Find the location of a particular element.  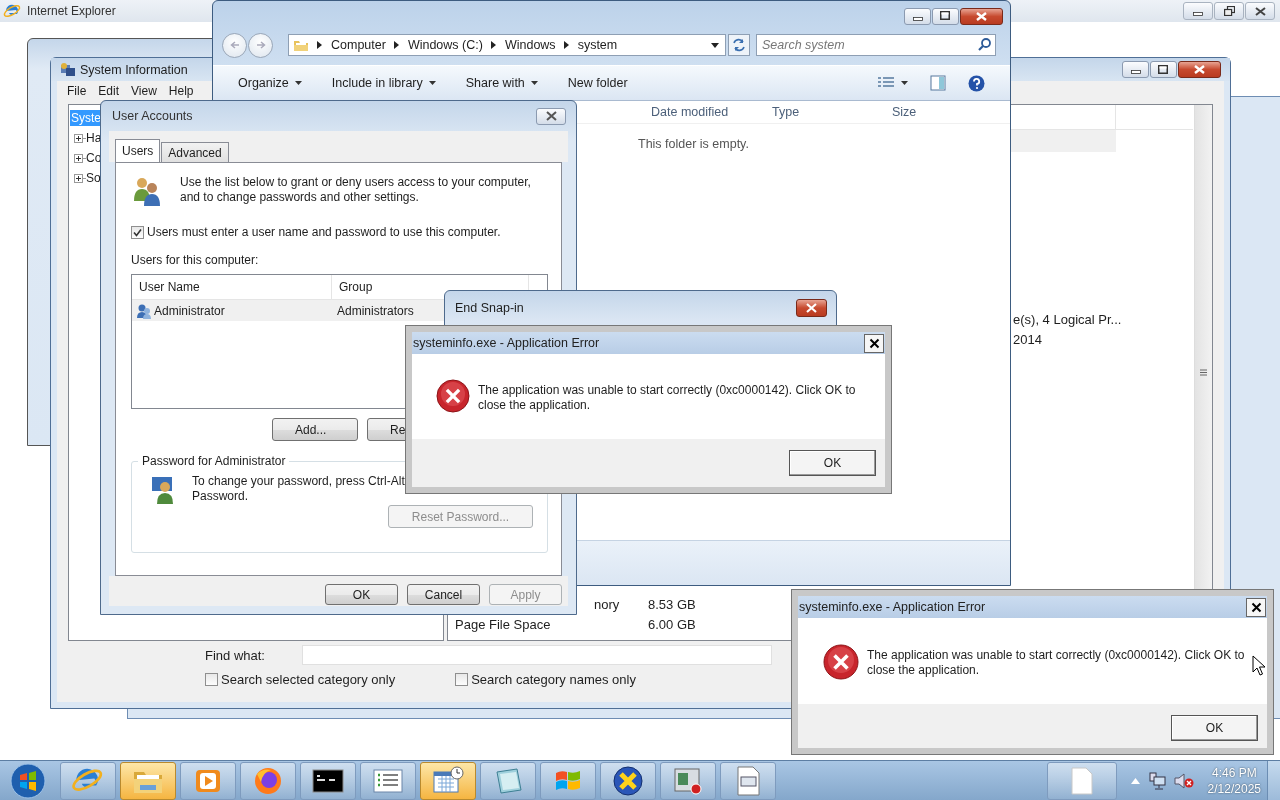

restore-icon is located at coordinates (1229, 11).